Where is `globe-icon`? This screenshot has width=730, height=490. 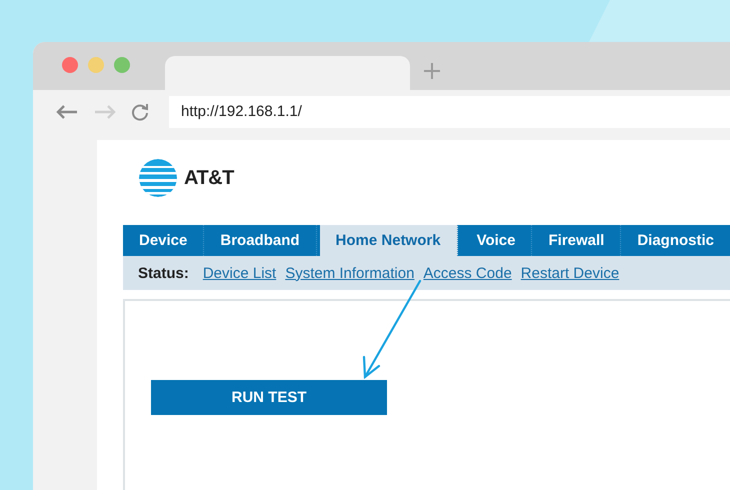 globe-icon is located at coordinates (158, 178).